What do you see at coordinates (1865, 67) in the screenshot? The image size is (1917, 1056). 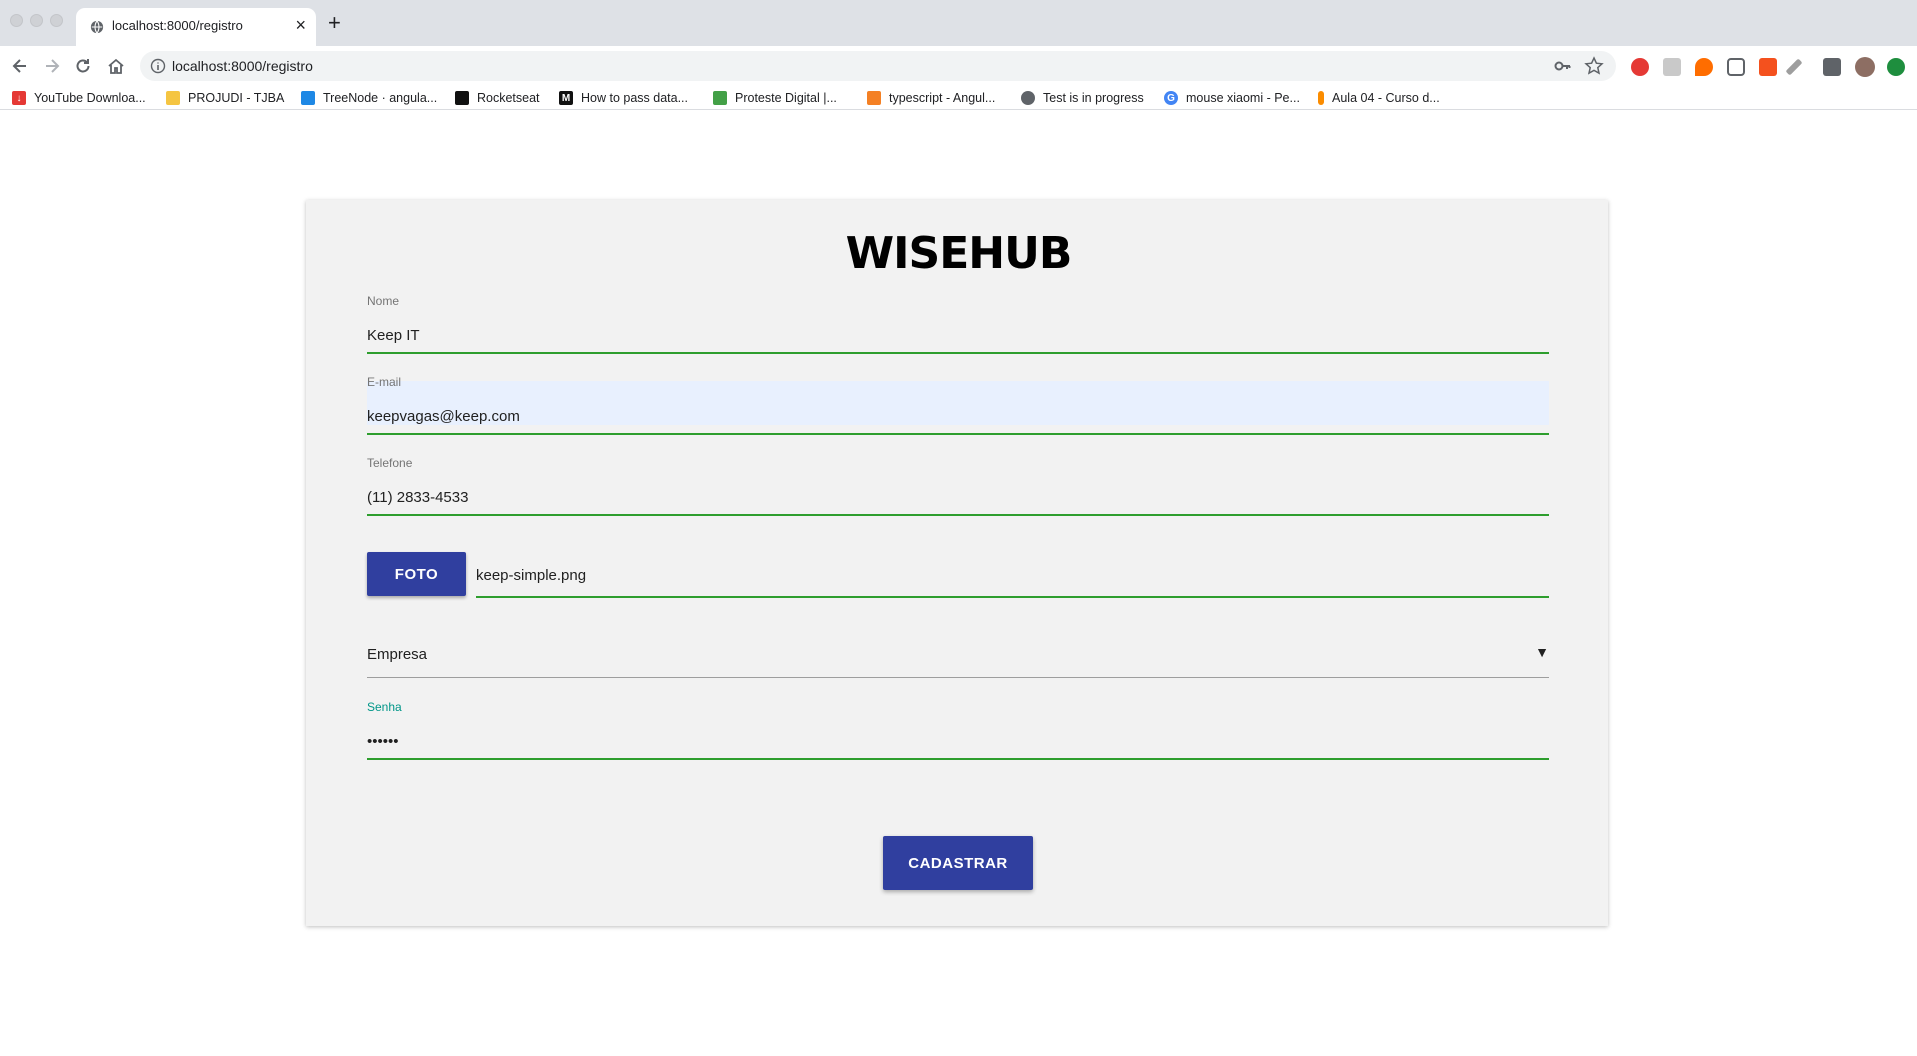 I see `profile-avatar` at bounding box center [1865, 67].